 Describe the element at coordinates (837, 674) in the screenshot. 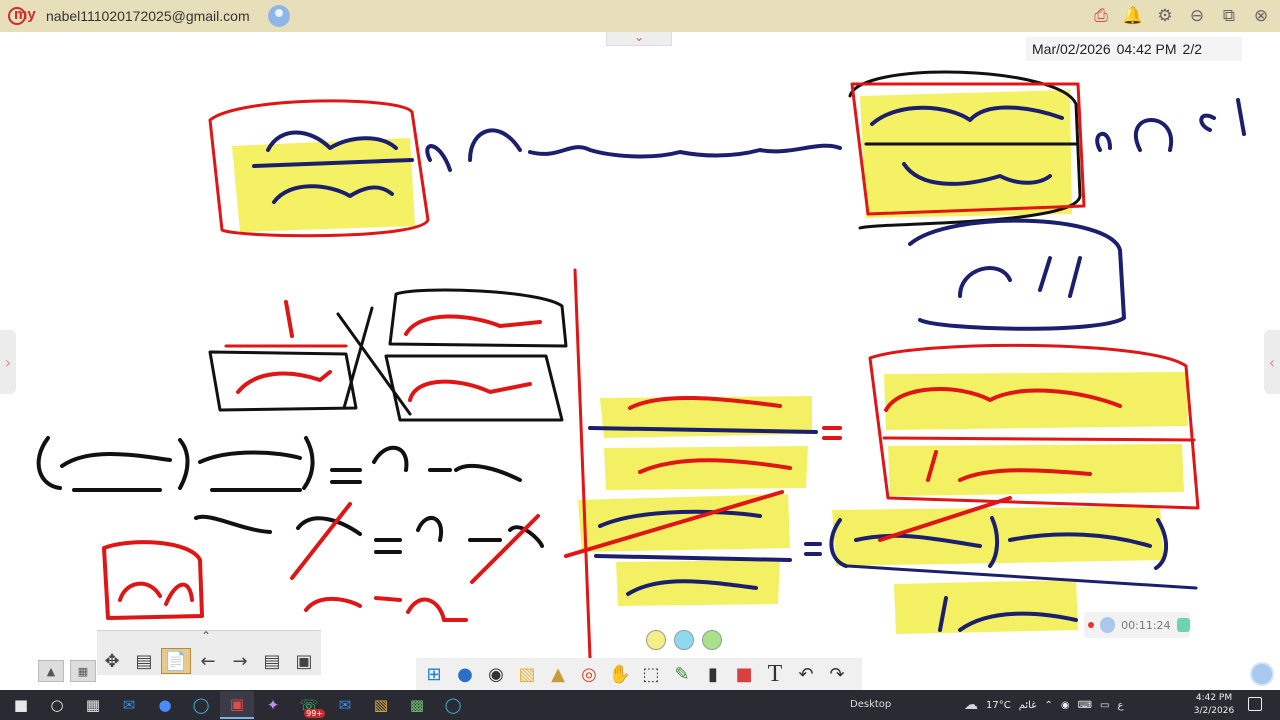

I see `redo-icon: ↷` at that location.